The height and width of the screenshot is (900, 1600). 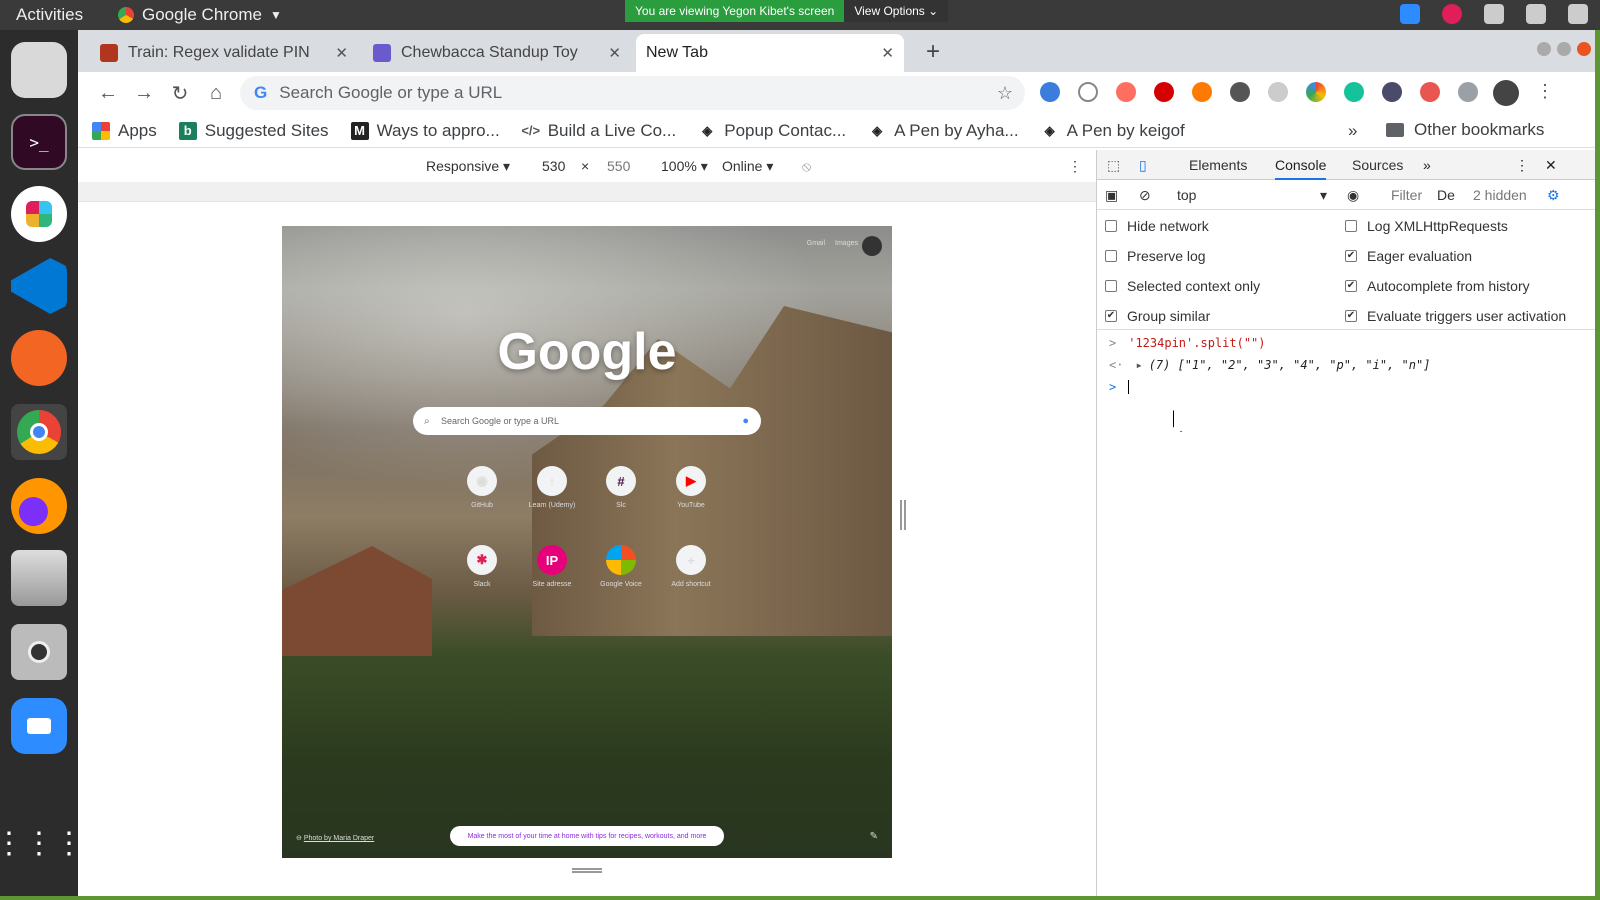 I want to click on rotate-icon: ⦸, so click(x=806, y=166).